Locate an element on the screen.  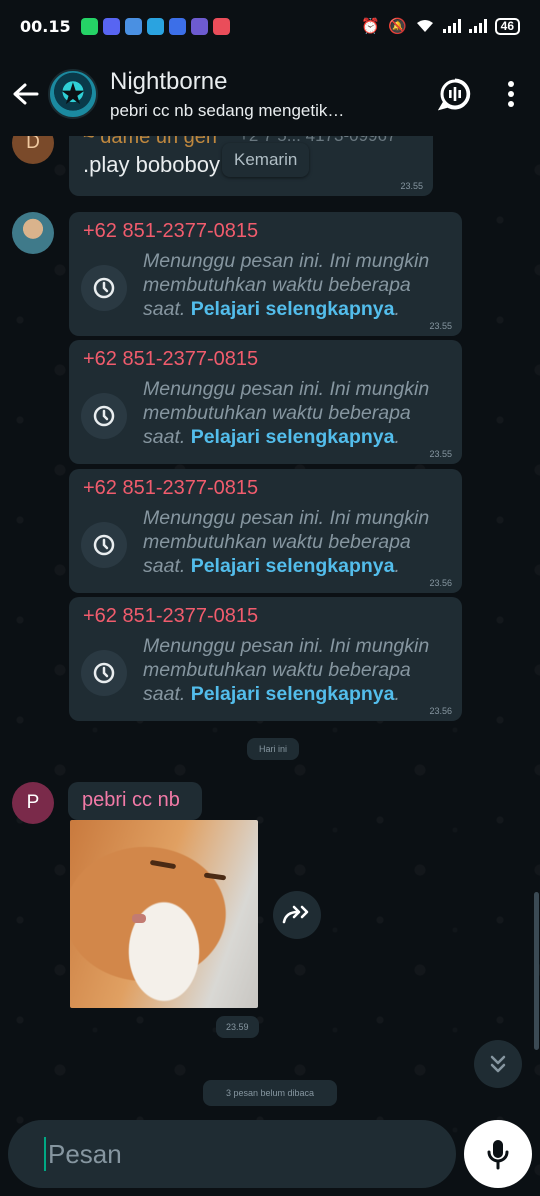
chat-title: Nightborne is located at coordinates (169, 81).